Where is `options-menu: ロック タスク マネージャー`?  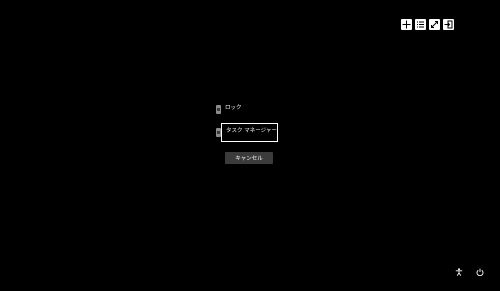 options-menu: ロック タスク マネージャー is located at coordinates (247, 122).